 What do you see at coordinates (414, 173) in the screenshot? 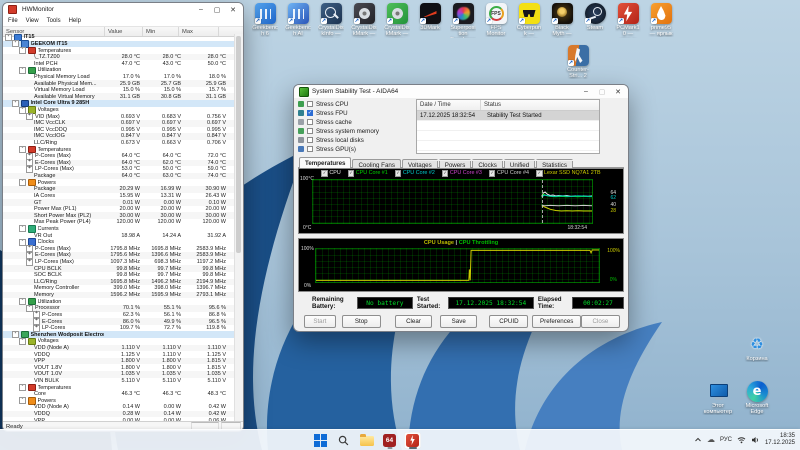
I see `legend-item: ✓ CPU Core #2` at bounding box center [414, 173].